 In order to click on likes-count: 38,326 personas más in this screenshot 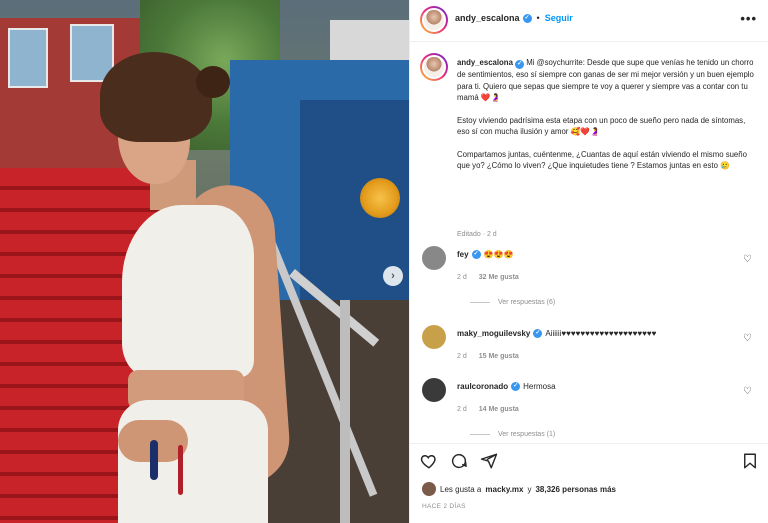, I will do `click(575, 489)`.